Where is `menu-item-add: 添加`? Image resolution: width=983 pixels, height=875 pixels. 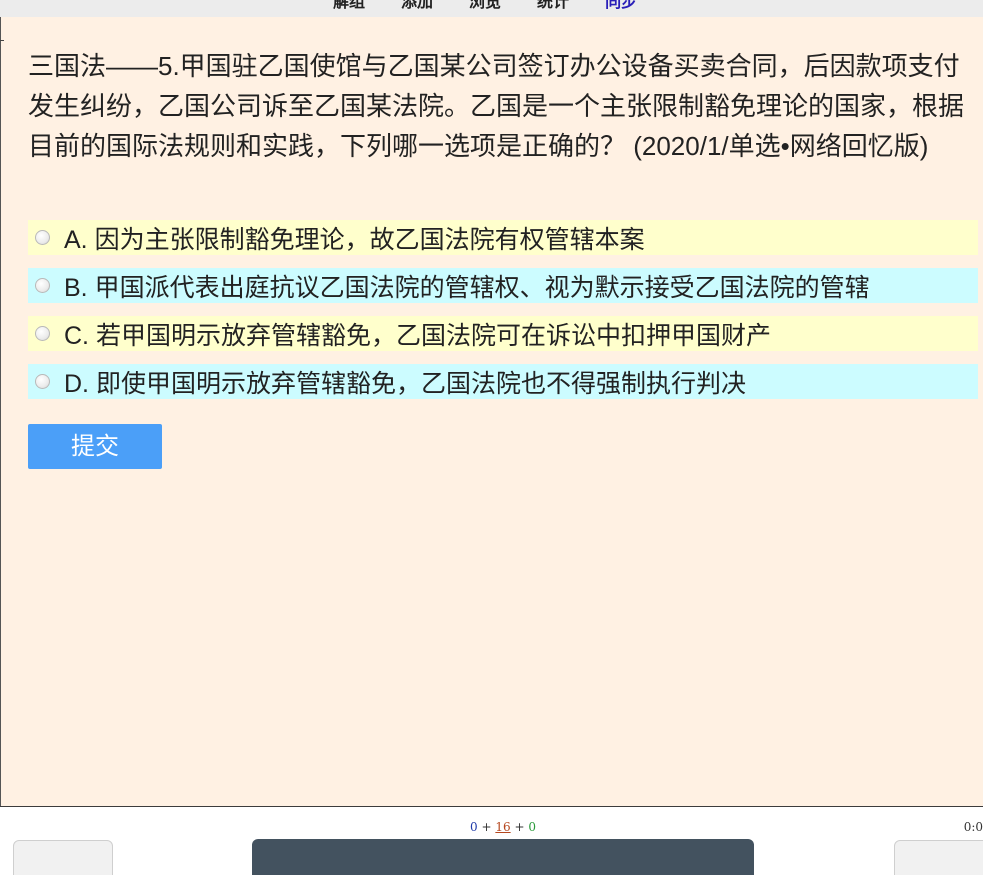 menu-item-add: 添加 is located at coordinates (417, 6).